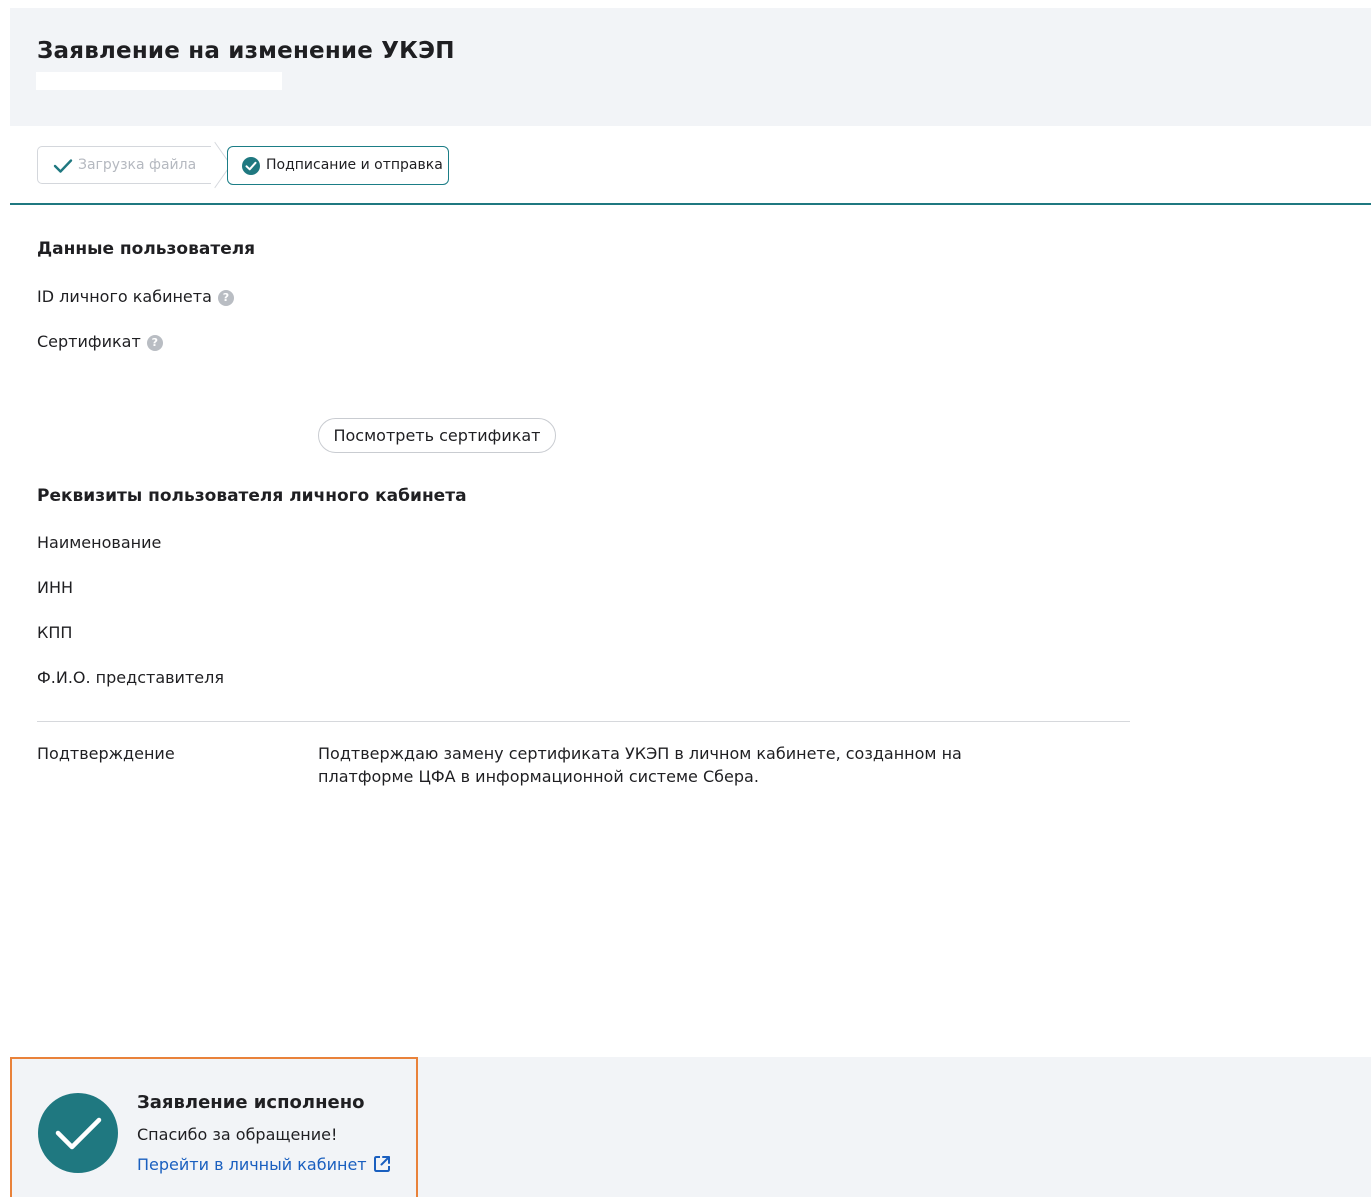 The width and height of the screenshot is (1371, 1197). I want to click on certificate-label-text: Сертификат, so click(89, 341).